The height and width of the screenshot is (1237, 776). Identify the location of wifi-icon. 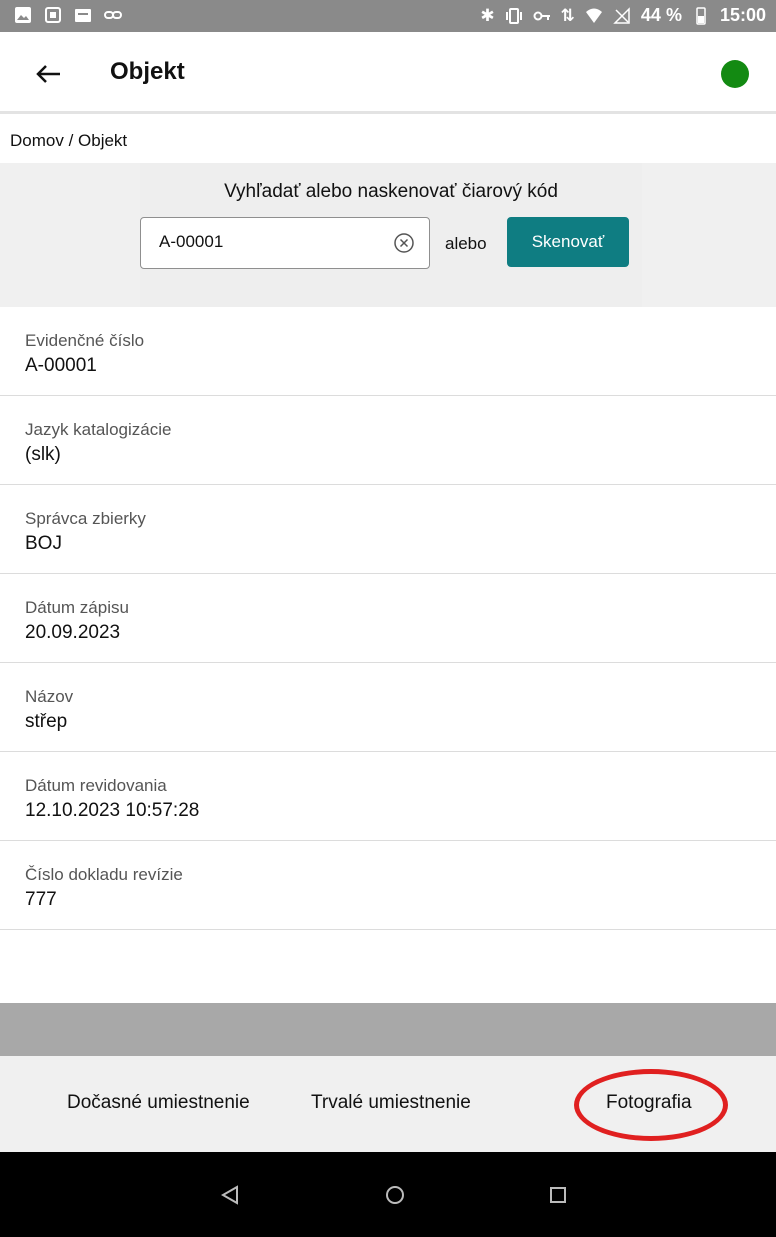
(593, 15).